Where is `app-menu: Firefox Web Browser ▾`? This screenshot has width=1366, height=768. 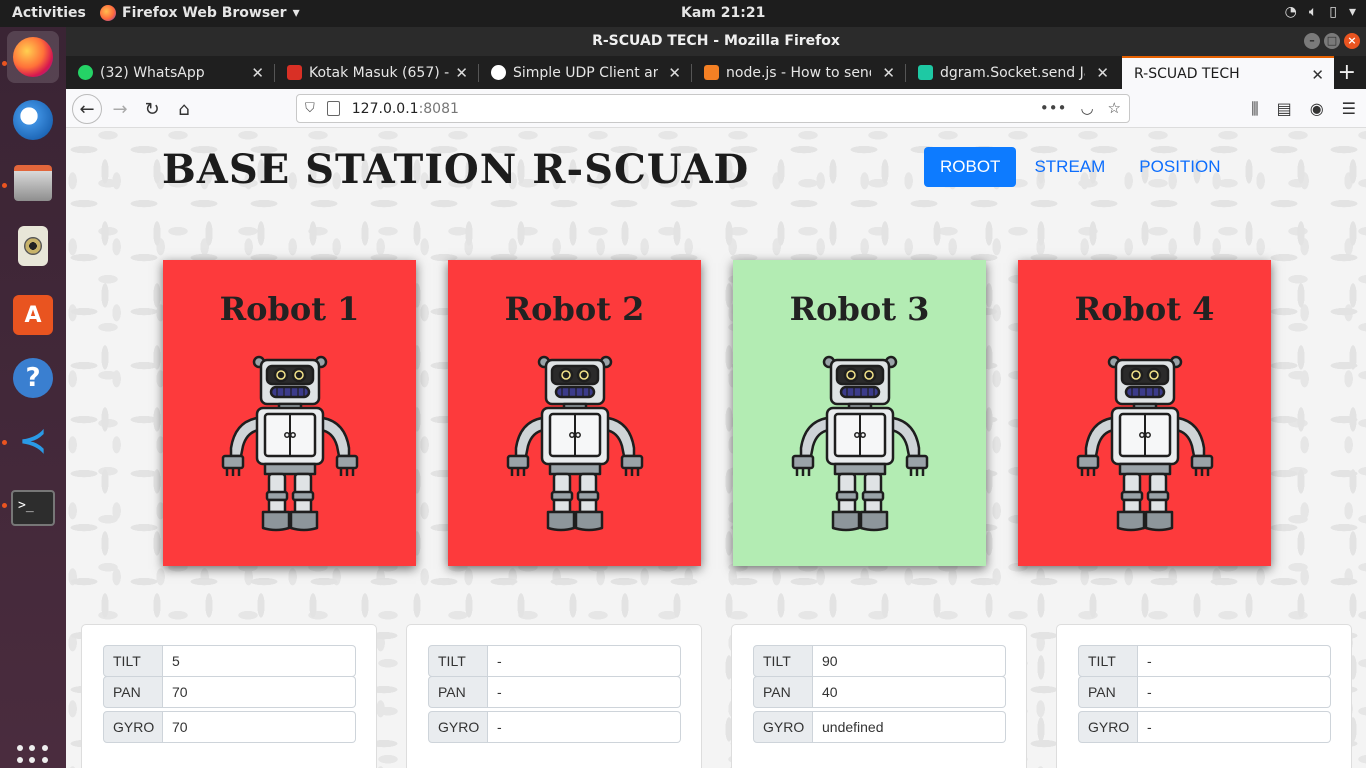 app-menu: Firefox Web Browser ▾ is located at coordinates (200, 13).